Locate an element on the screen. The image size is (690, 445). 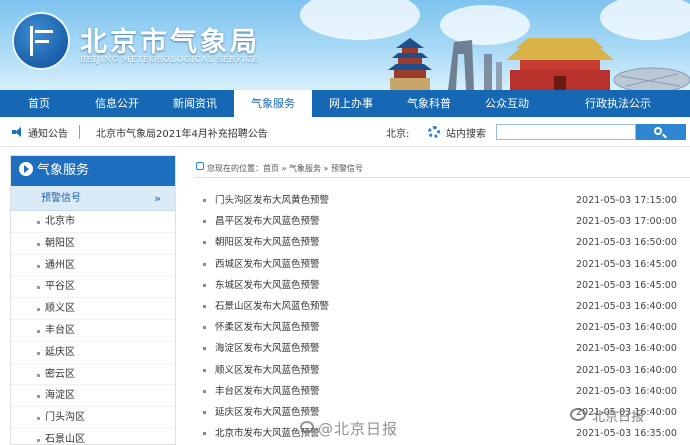
sidebar-subheading-label: 预警信号 is located at coordinates (61, 198).